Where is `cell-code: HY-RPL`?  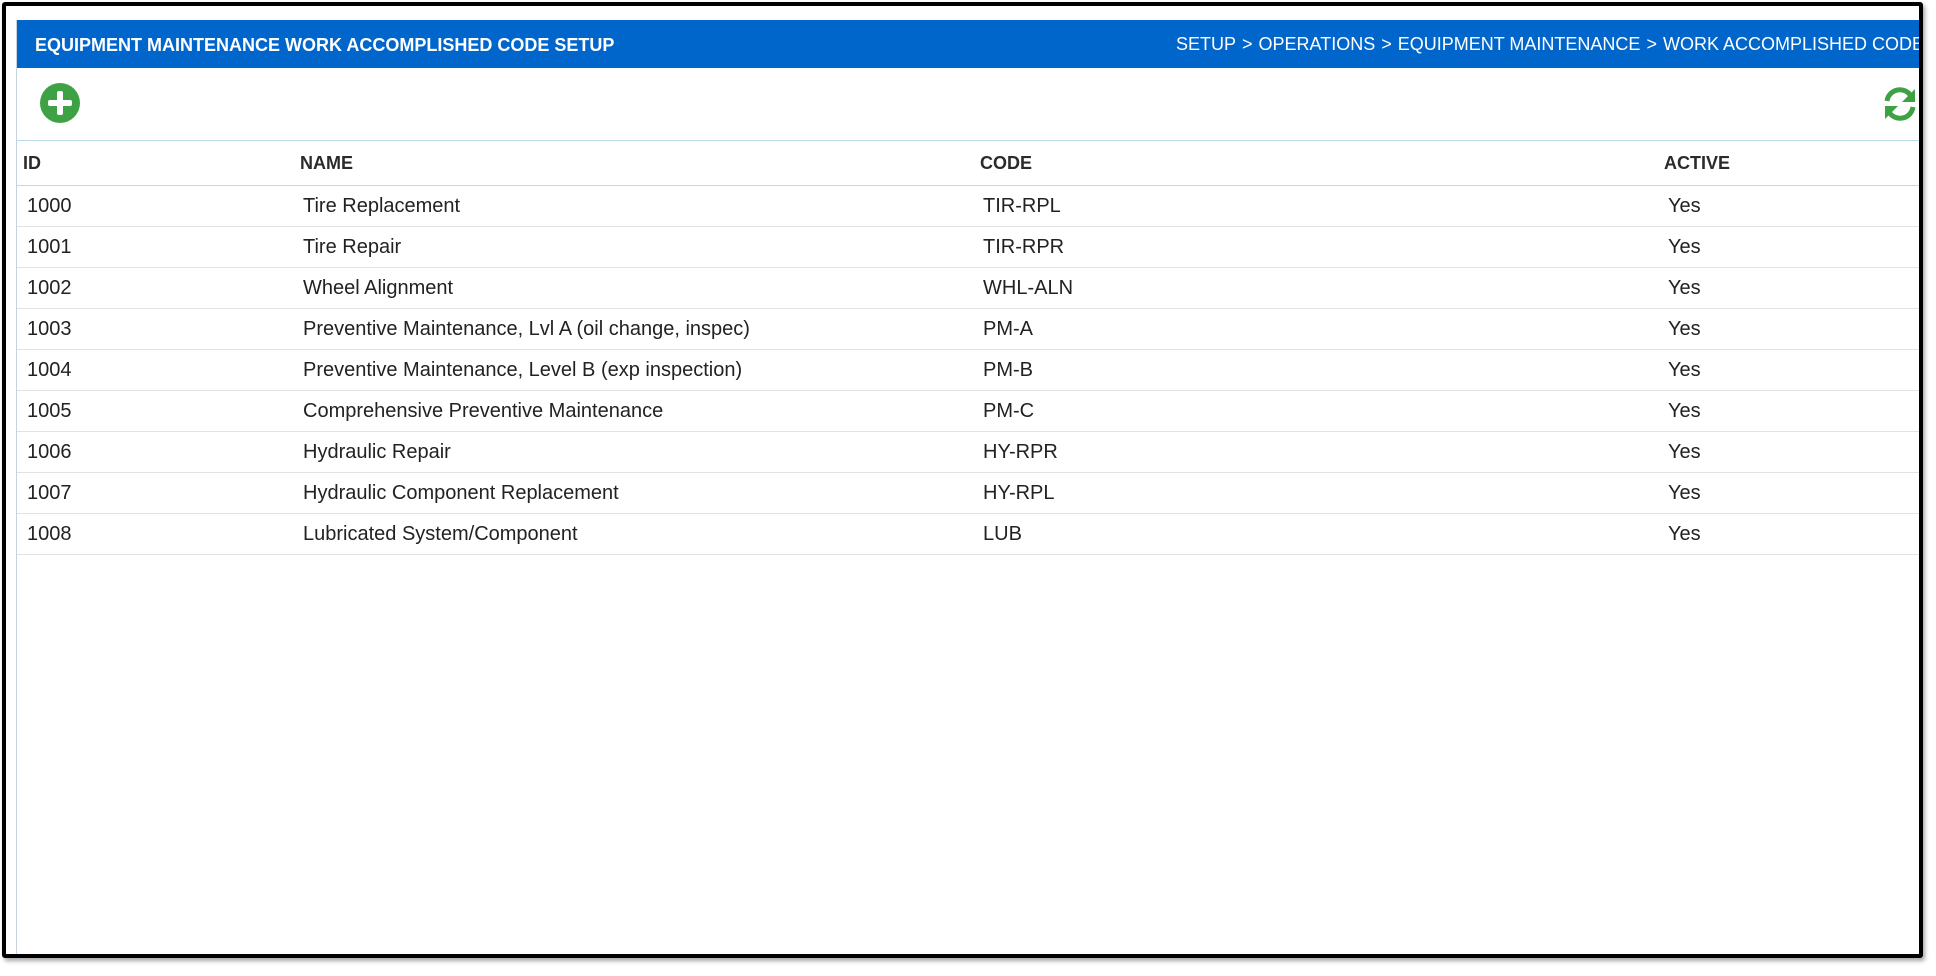 cell-code: HY-RPL is located at coordinates (1322, 493).